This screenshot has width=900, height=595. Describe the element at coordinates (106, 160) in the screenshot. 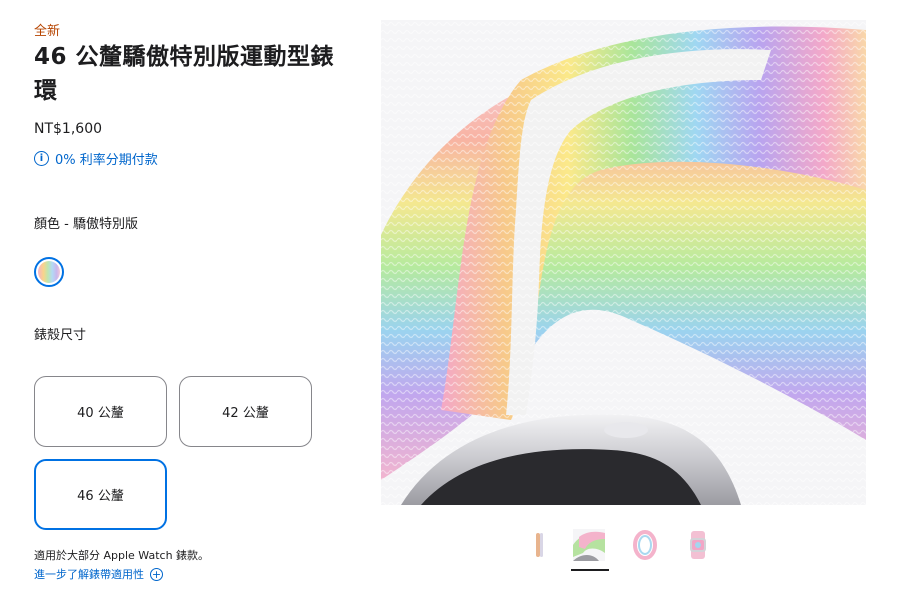

I see `installment-label: 0% 利率分期付款` at that location.